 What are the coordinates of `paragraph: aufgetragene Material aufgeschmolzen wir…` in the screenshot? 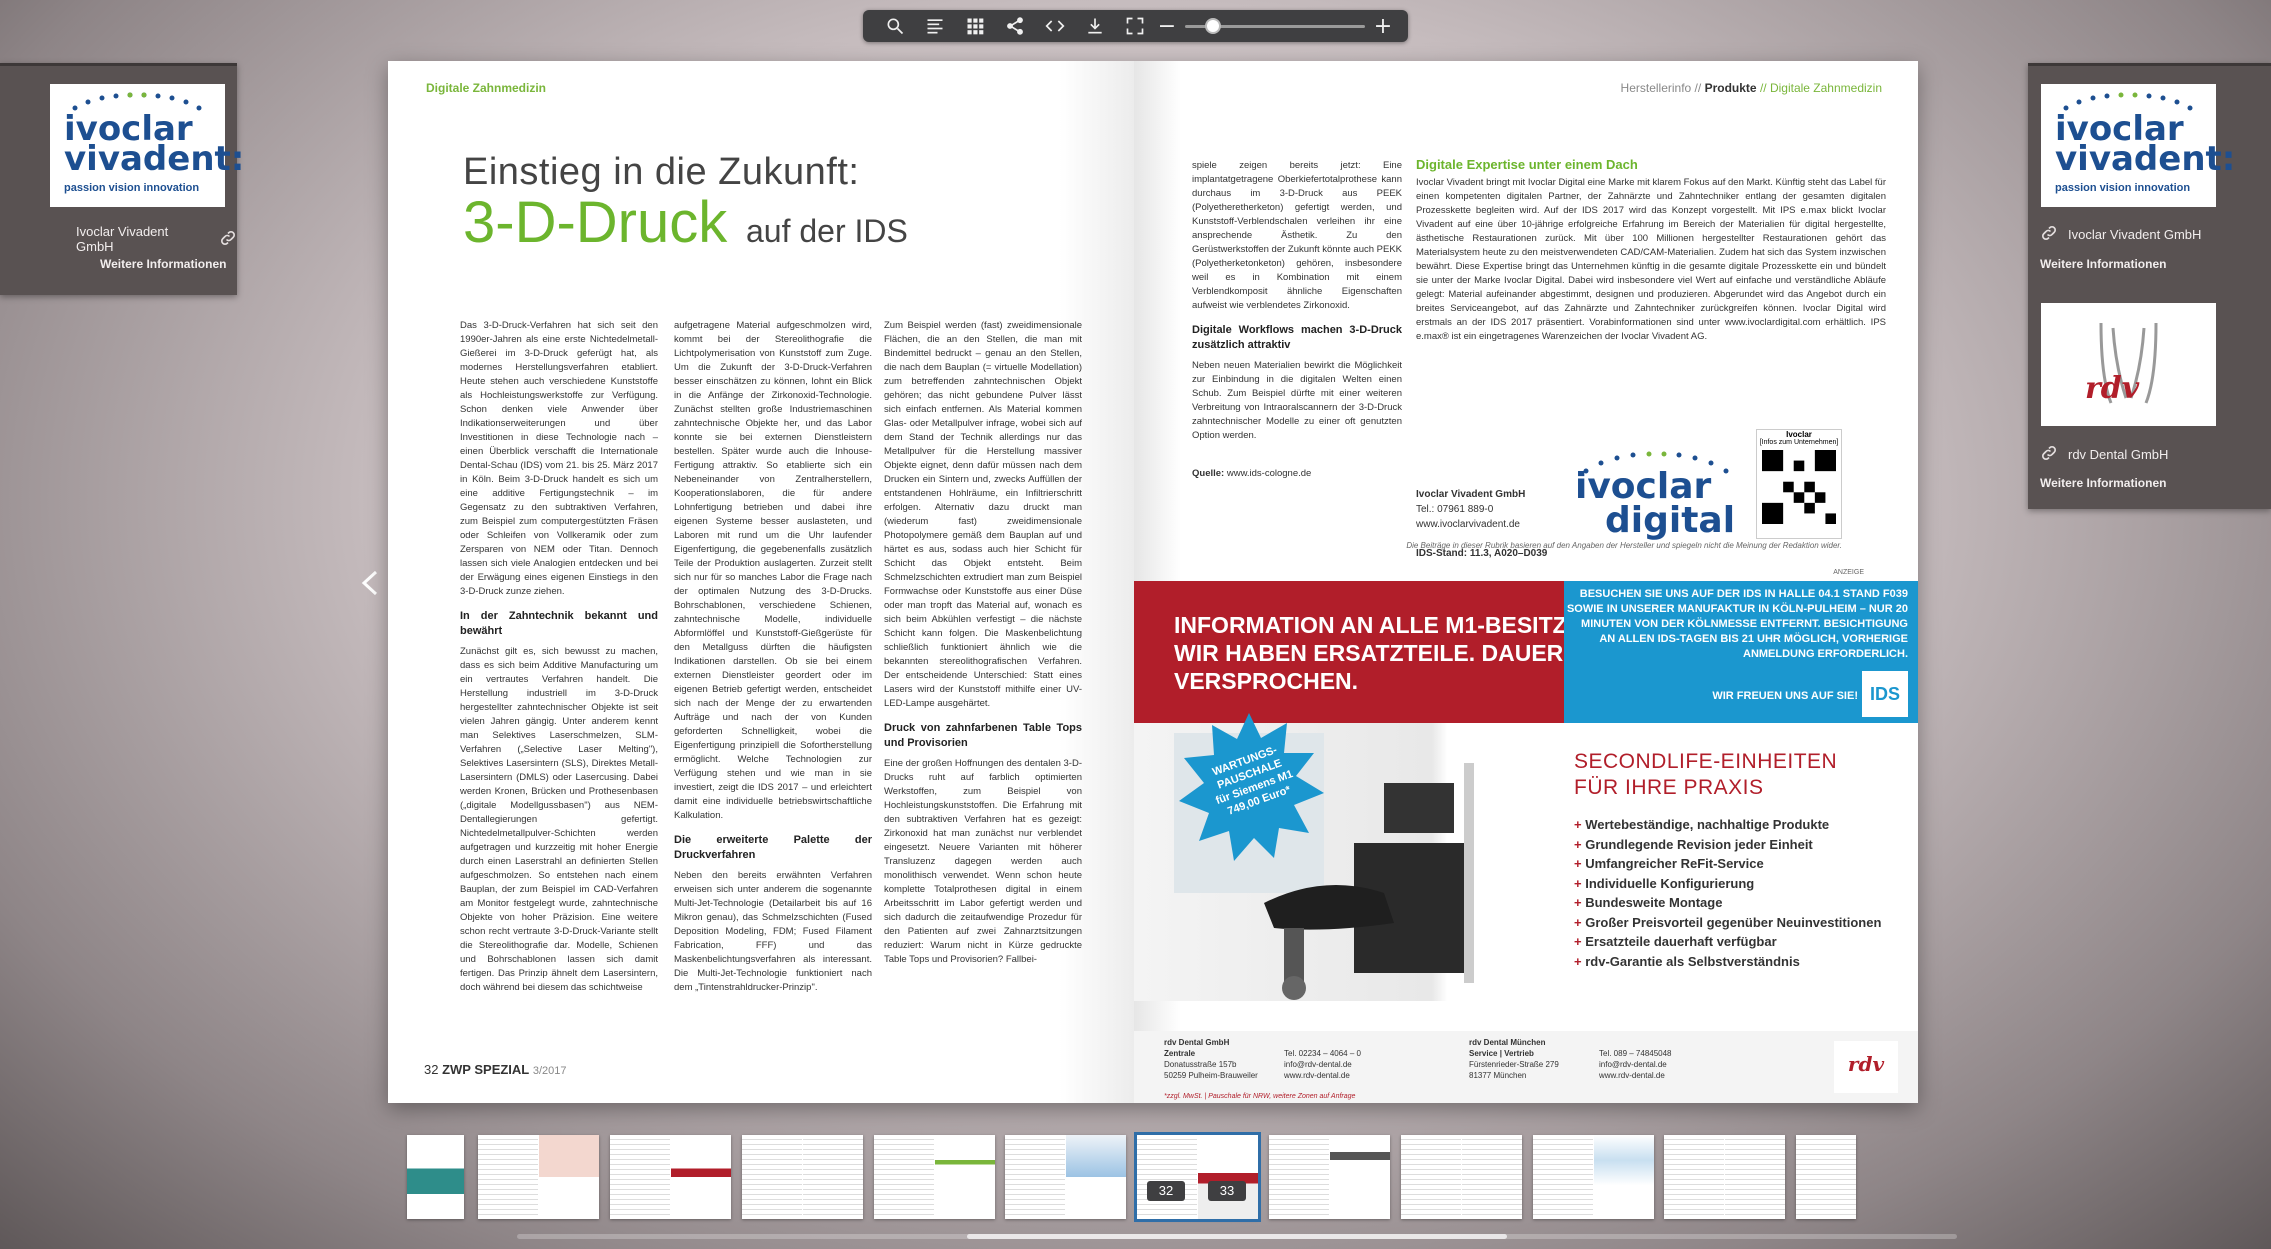 It's located at (773, 570).